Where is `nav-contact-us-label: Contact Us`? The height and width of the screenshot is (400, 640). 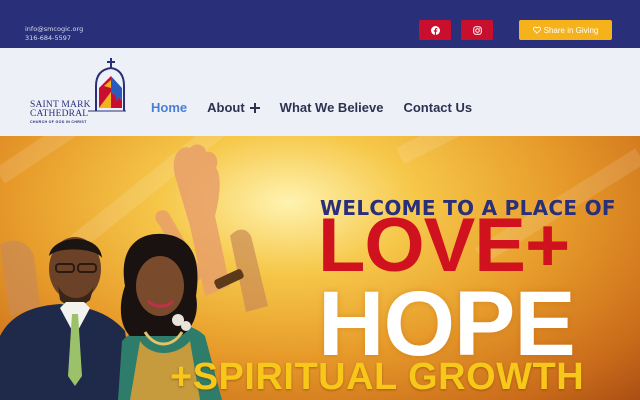
nav-contact-us-label: Contact Us is located at coordinates (438, 107).